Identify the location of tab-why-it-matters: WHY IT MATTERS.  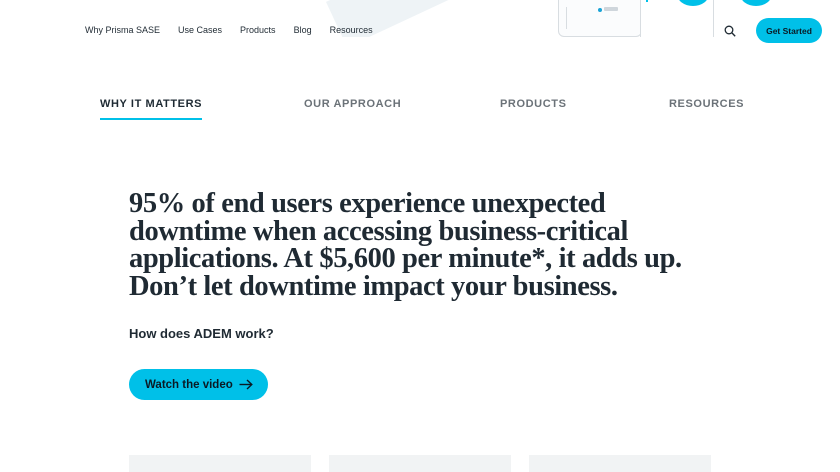
(151, 109).